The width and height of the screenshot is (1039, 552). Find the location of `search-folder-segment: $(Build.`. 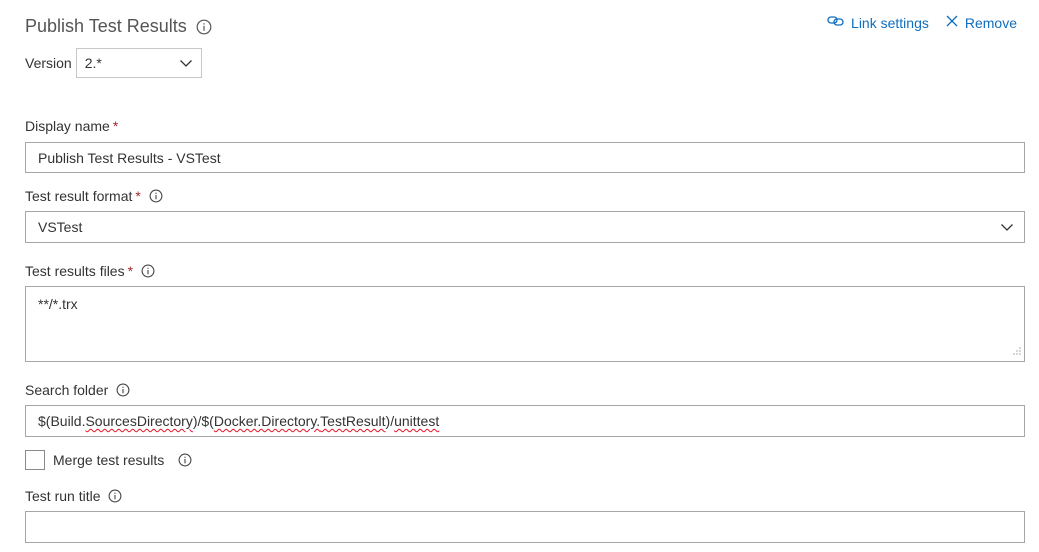

search-folder-segment: $(Build. is located at coordinates (62, 421).